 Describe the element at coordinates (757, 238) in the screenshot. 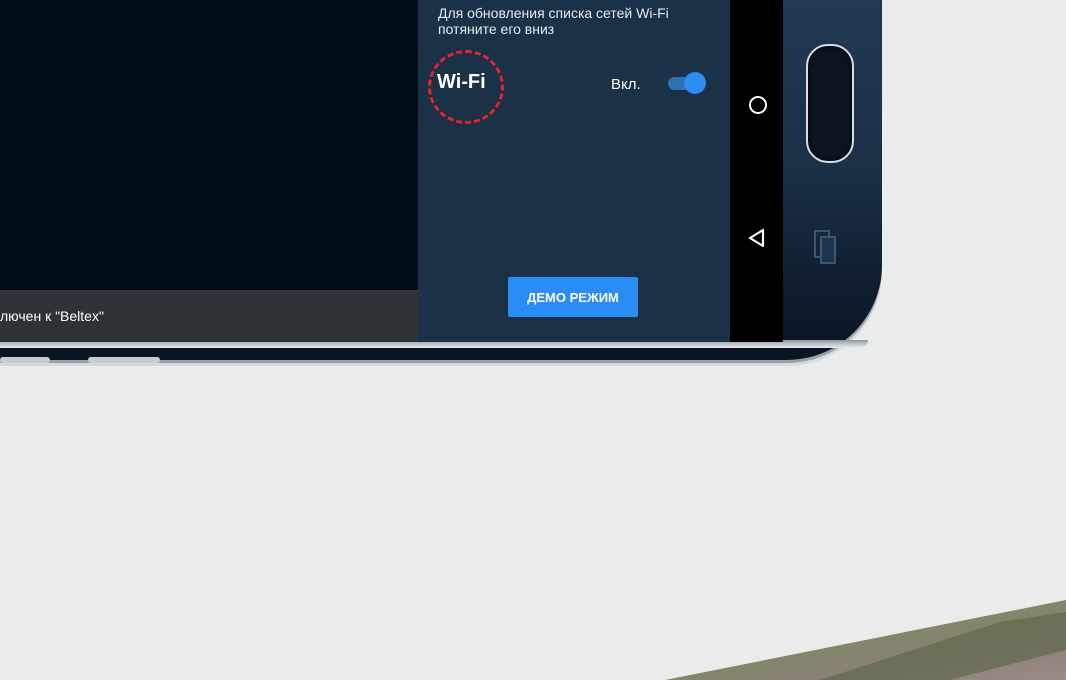

I see `back-icon` at that location.